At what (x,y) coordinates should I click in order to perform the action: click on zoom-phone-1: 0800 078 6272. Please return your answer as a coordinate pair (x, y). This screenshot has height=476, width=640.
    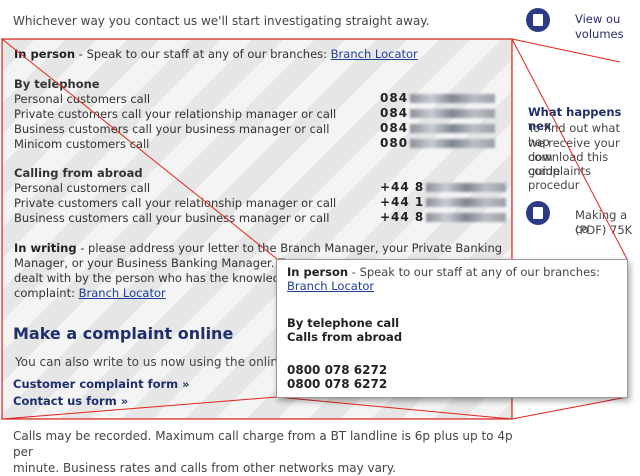
    Looking at the image, I should click on (337, 370).